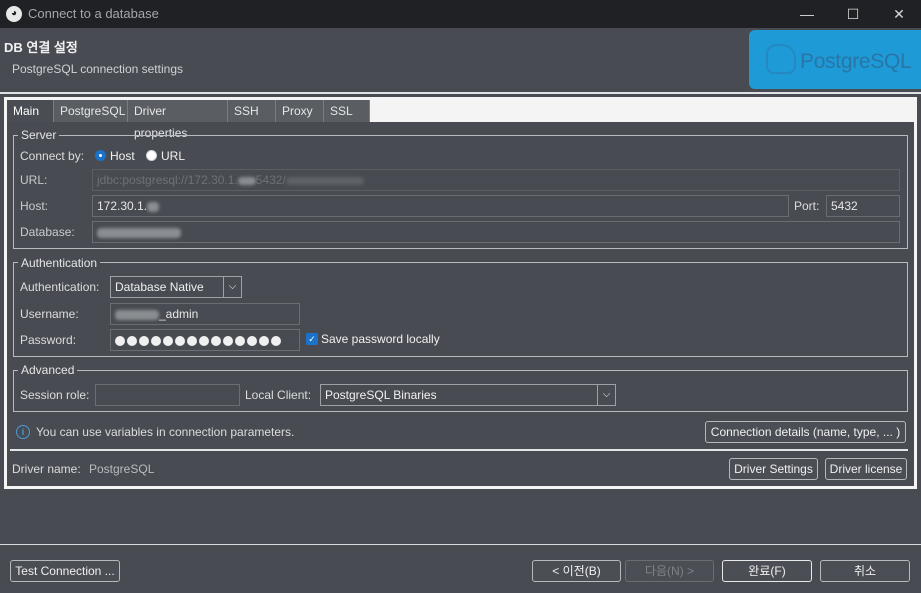  Describe the element at coordinates (34, 180) in the screenshot. I see `url-label: URL:` at that location.